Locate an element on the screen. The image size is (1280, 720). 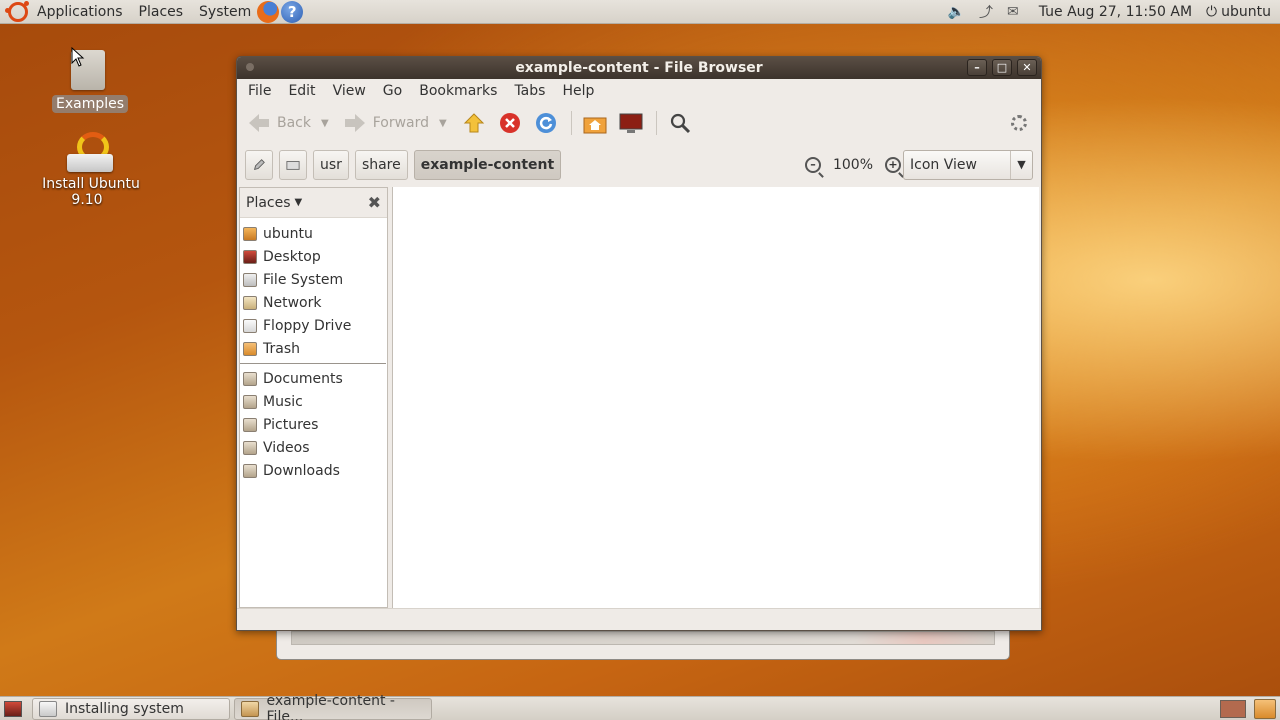
sidebar-item-pictures: Pictures is located at coordinates (313, 424).